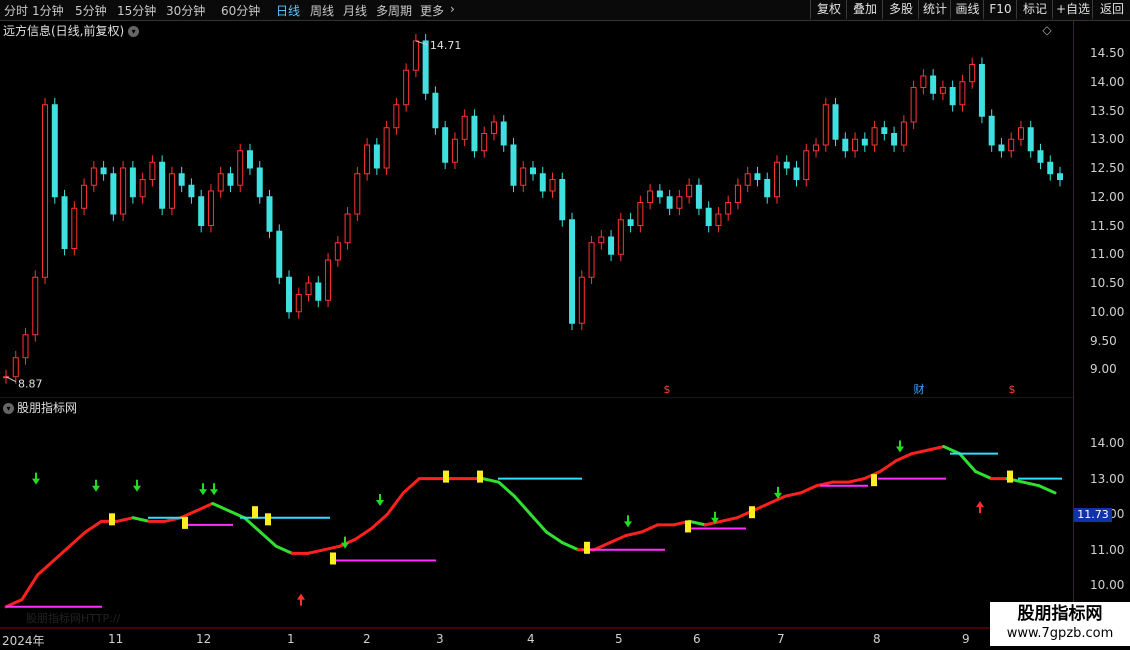 Image resolution: width=1130 pixels, height=650 pixels. I want to click on tab-2: 5分钟, so click(91, 10).